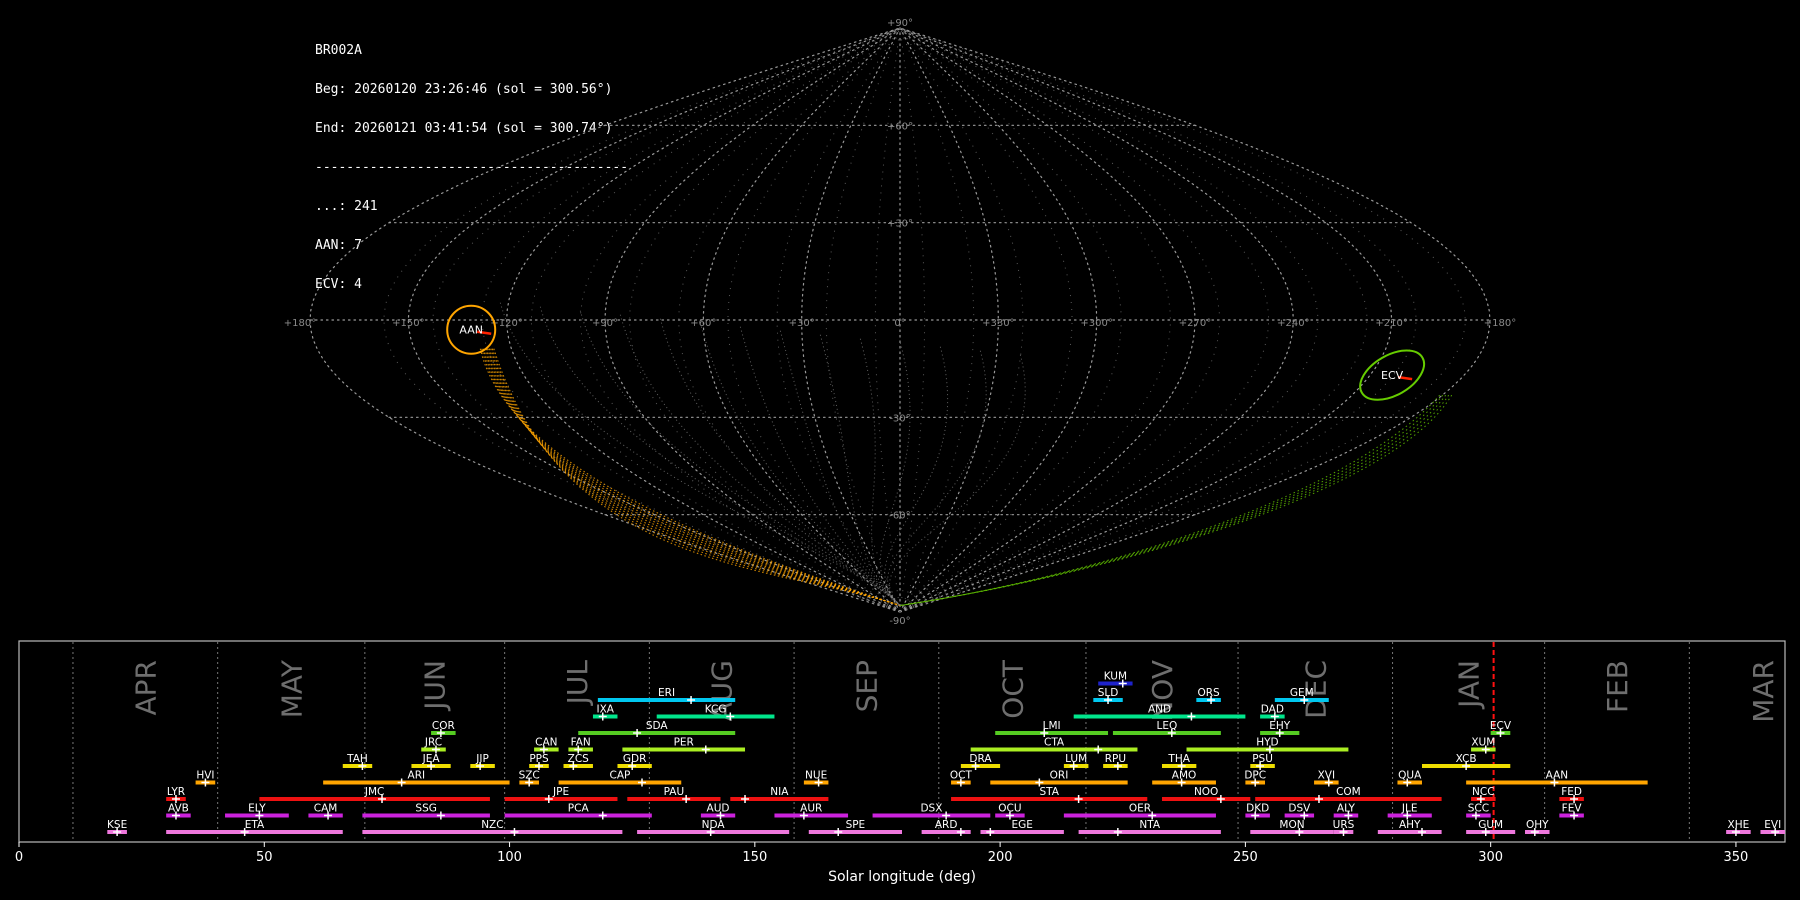 The height and width of the screenshot is (900, 1800). I want to click on shower-code-label: PER, so click(684, 743).